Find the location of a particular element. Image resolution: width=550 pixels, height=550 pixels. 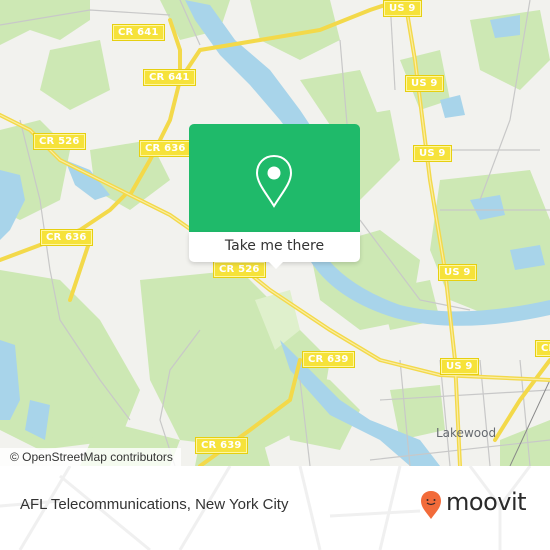

popup-tail is located at coordinates (276, 265).